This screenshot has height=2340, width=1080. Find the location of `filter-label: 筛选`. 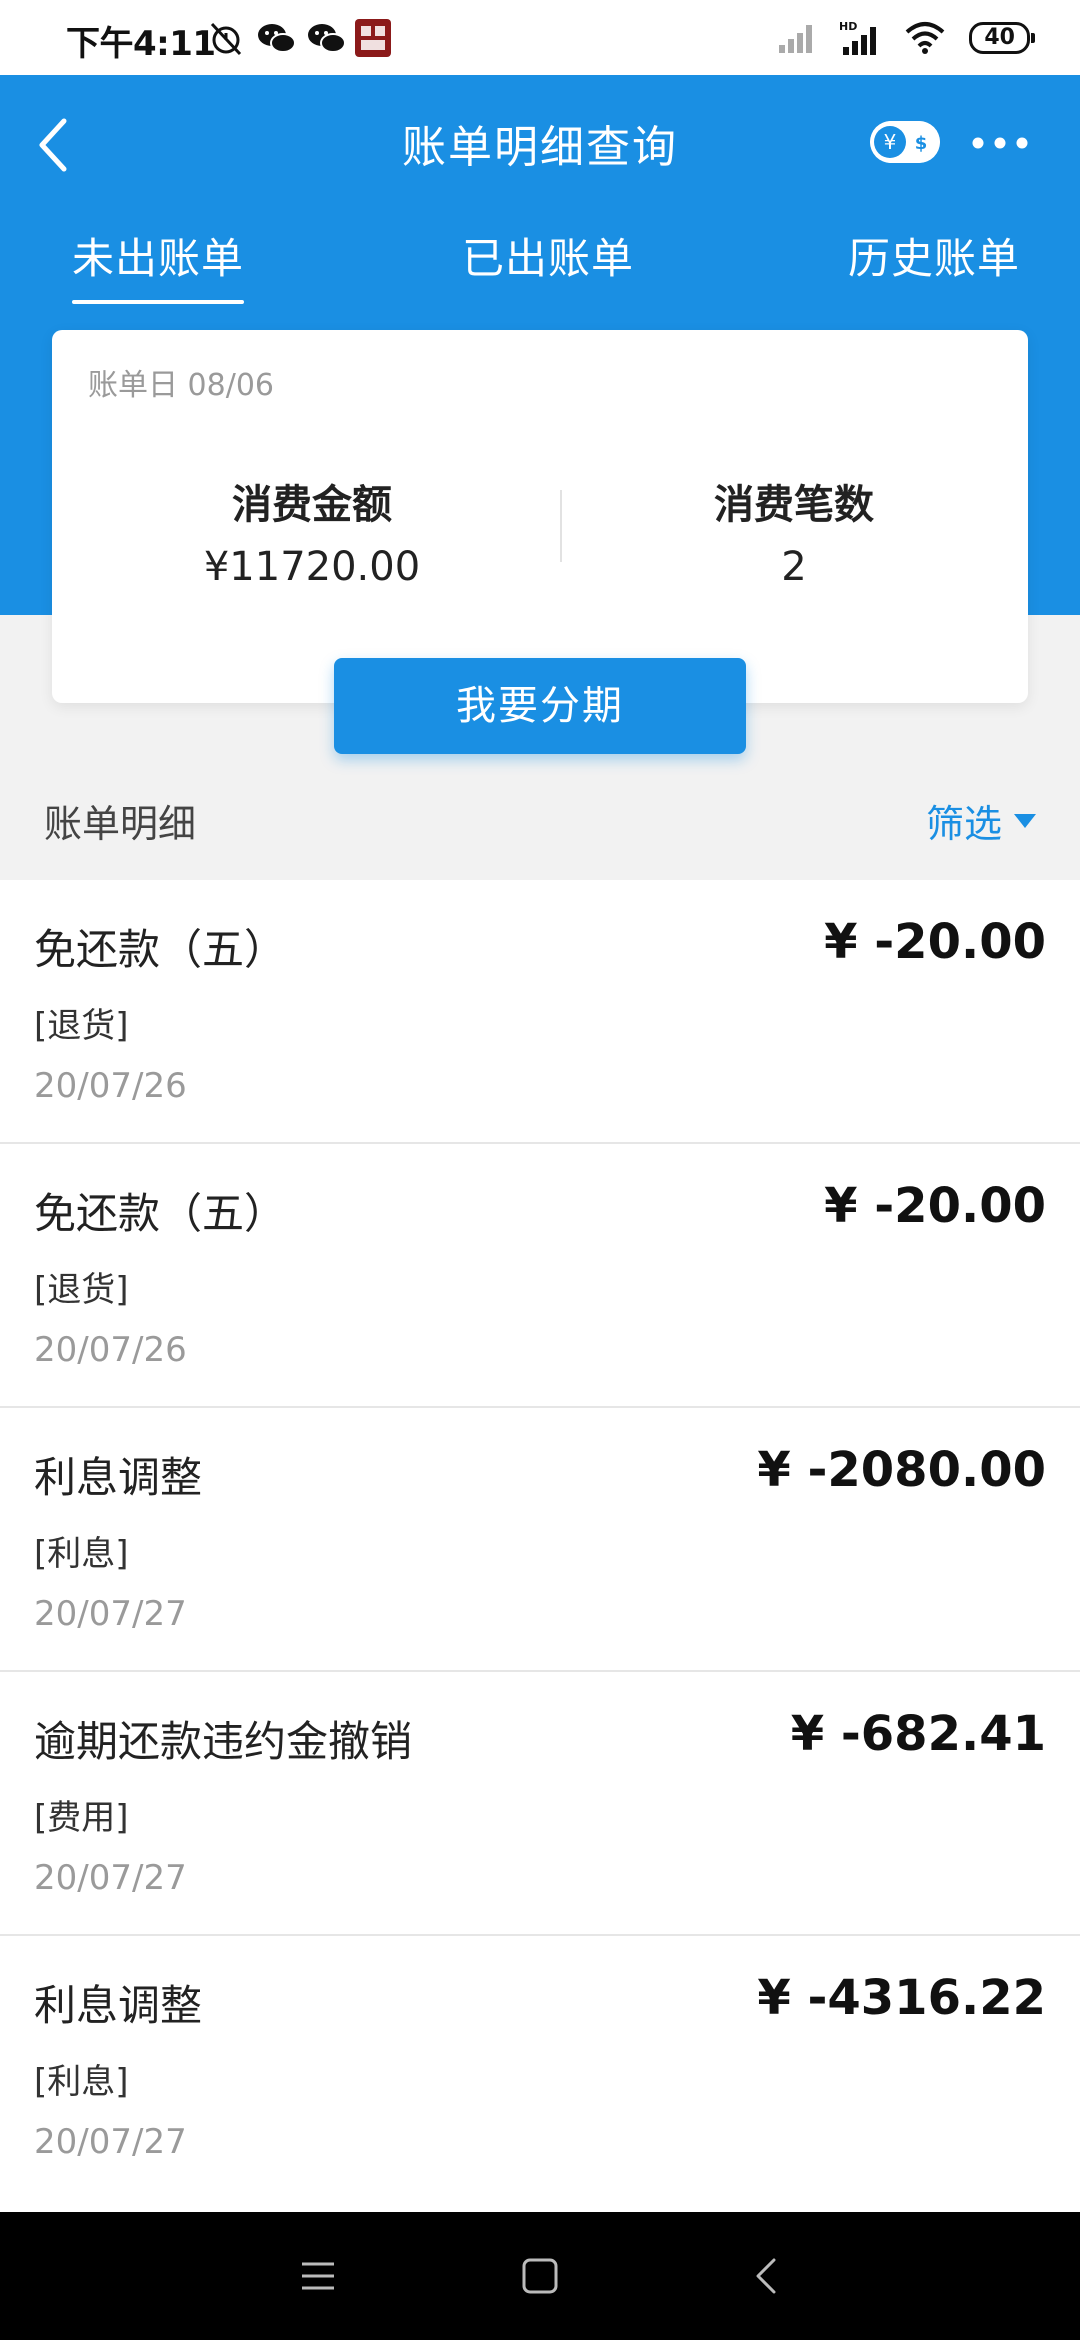

filter-label: 筛选 is located at coordinates (963, 824).